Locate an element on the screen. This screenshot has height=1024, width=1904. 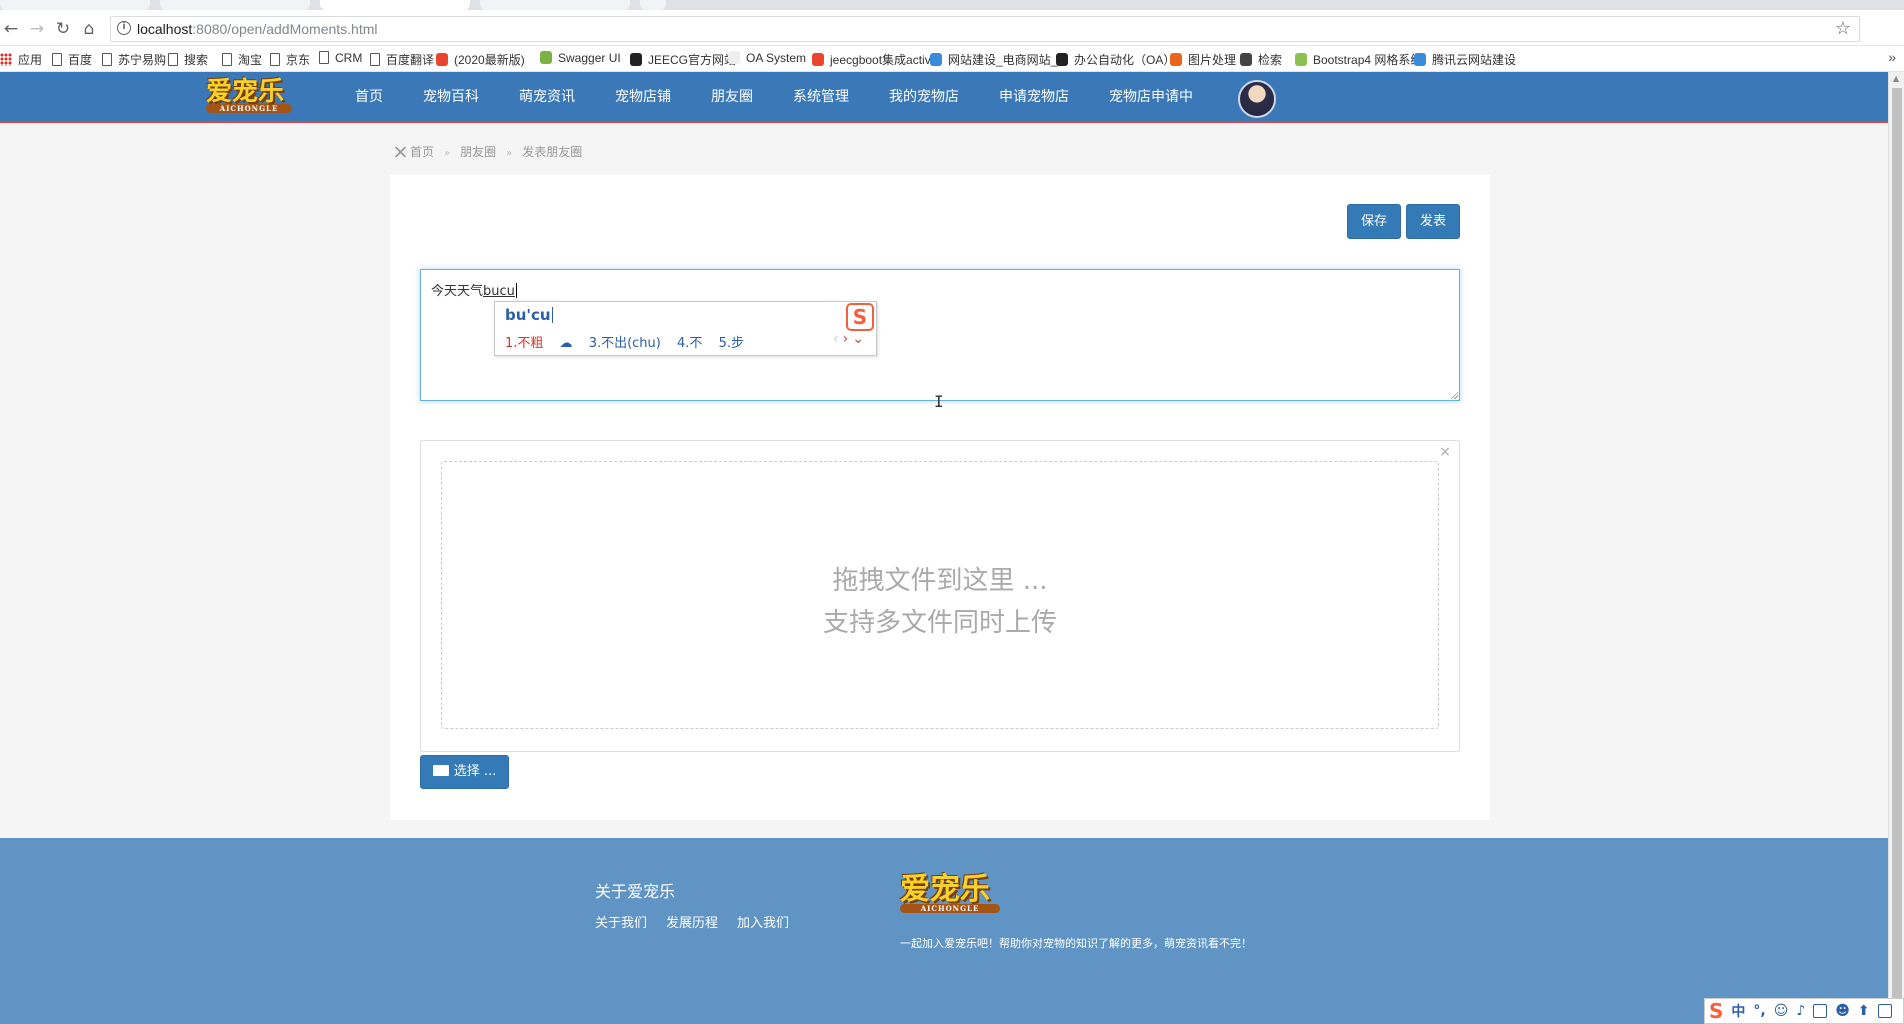
bookmark-item: 腾讯云网站建设 is located at coordinates (1465, 59).